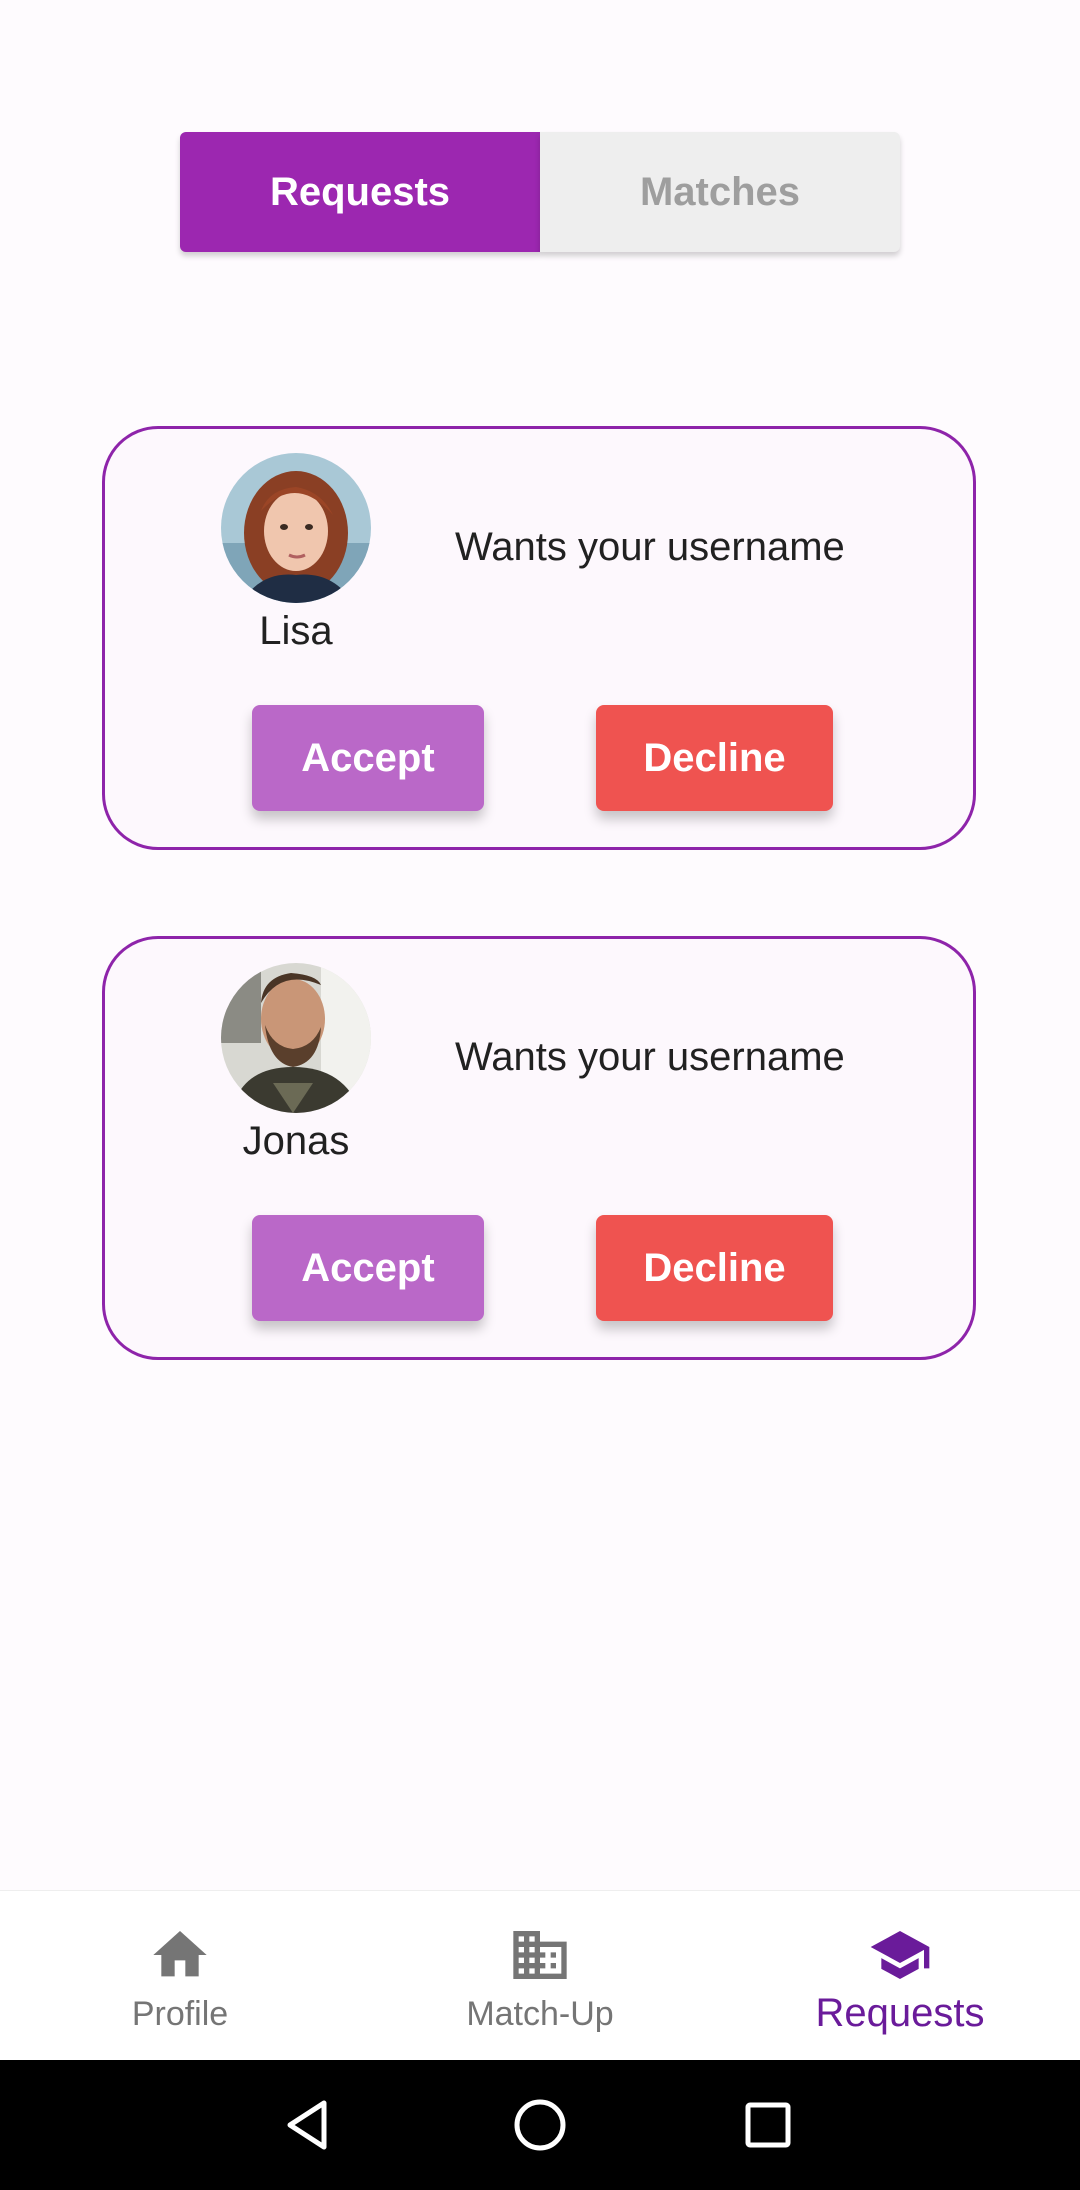 The width and height of the screenshot is (1080, 2190). I want to click on recents-icon, so click(768, 2125).